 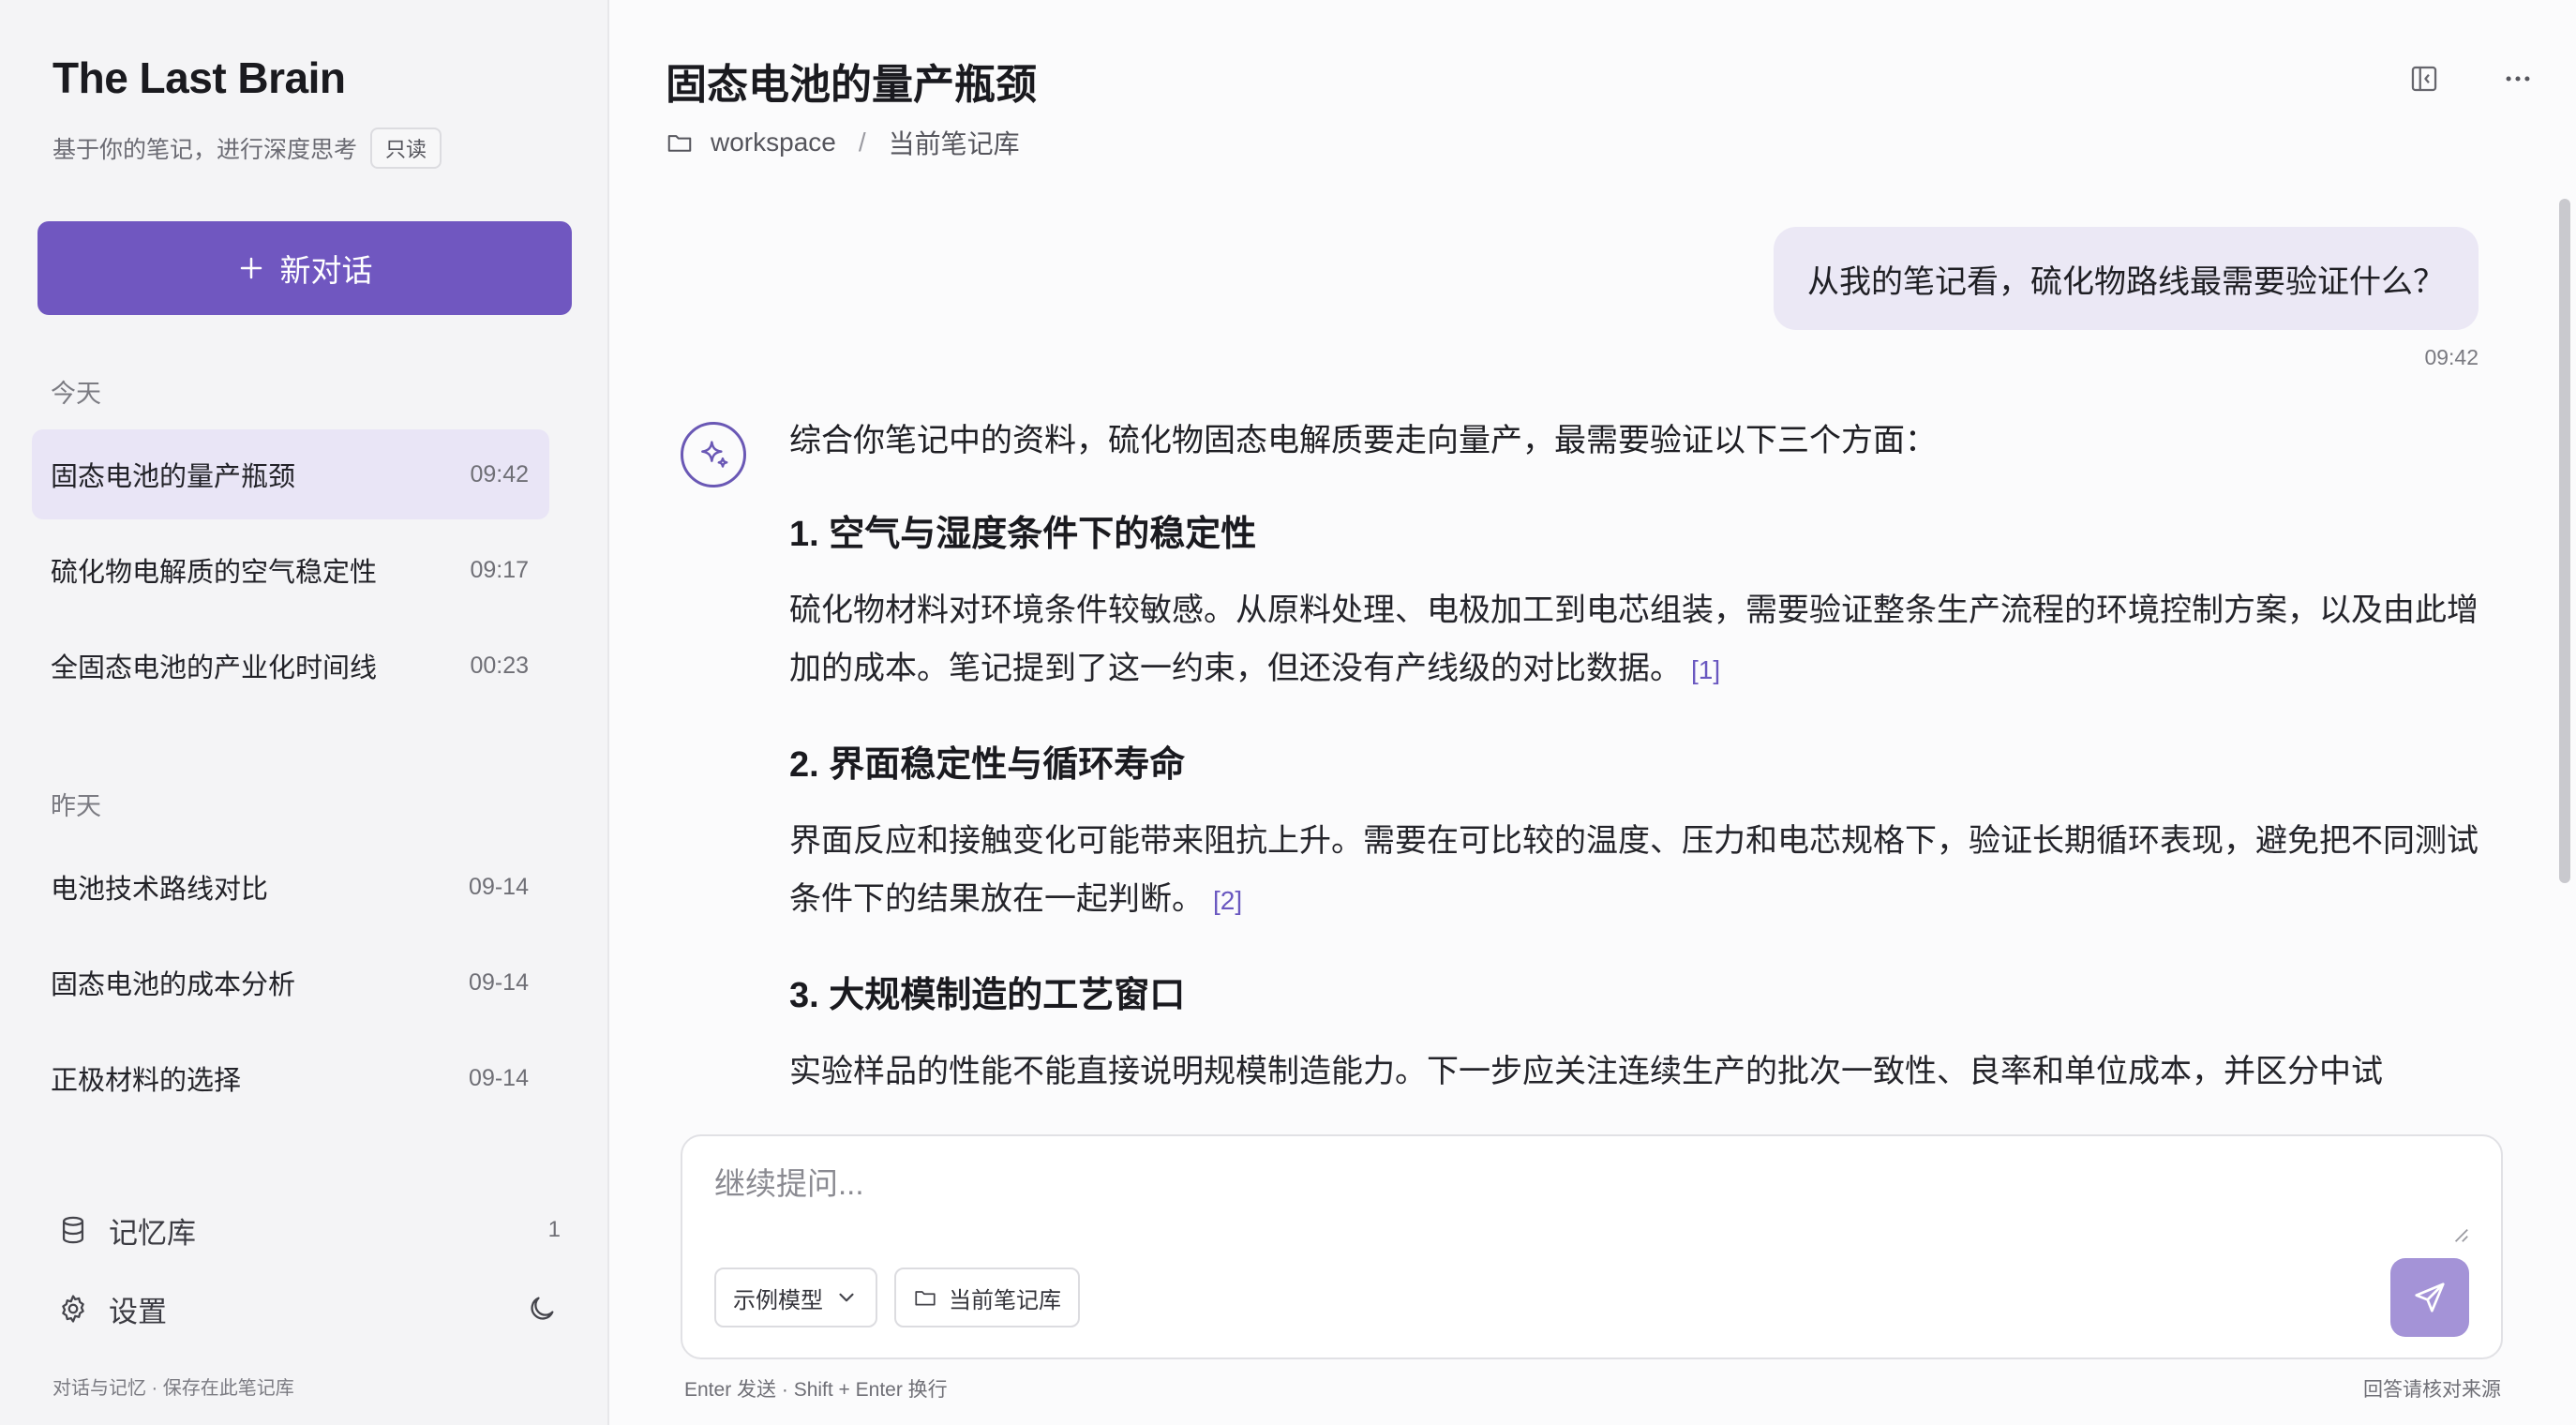 What do you see at coordinates (774, 143) in the screenshot?
I see `breadcrumb-workspace: workspace` at bounding box center [774, 143].